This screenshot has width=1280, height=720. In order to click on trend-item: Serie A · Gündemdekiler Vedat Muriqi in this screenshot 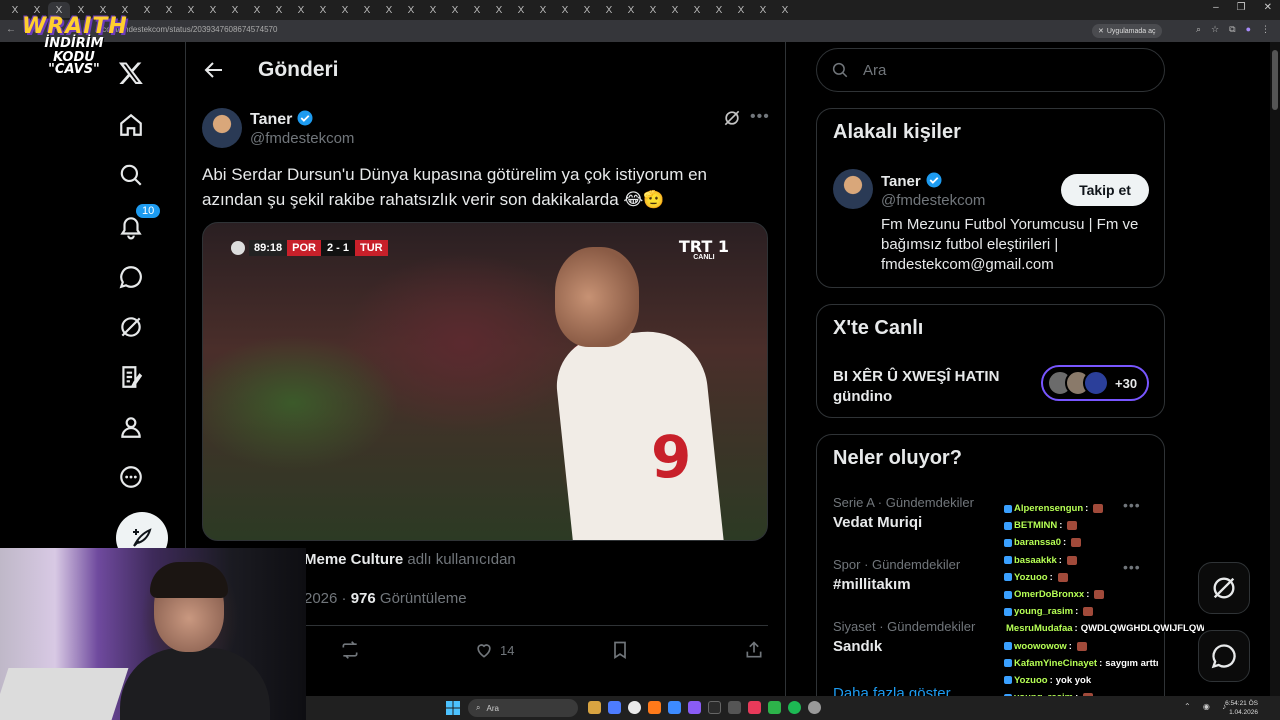, I will do `click(903, 513)`.